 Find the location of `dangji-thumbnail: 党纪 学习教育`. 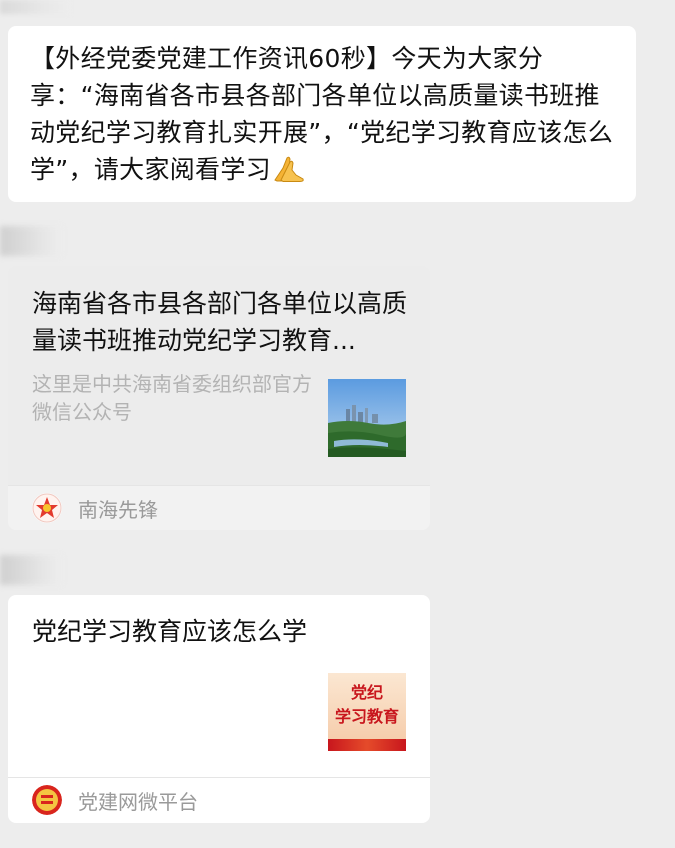

dangji-thumbnail: 党纪 学习教育 is located at coordinates (367, 712).